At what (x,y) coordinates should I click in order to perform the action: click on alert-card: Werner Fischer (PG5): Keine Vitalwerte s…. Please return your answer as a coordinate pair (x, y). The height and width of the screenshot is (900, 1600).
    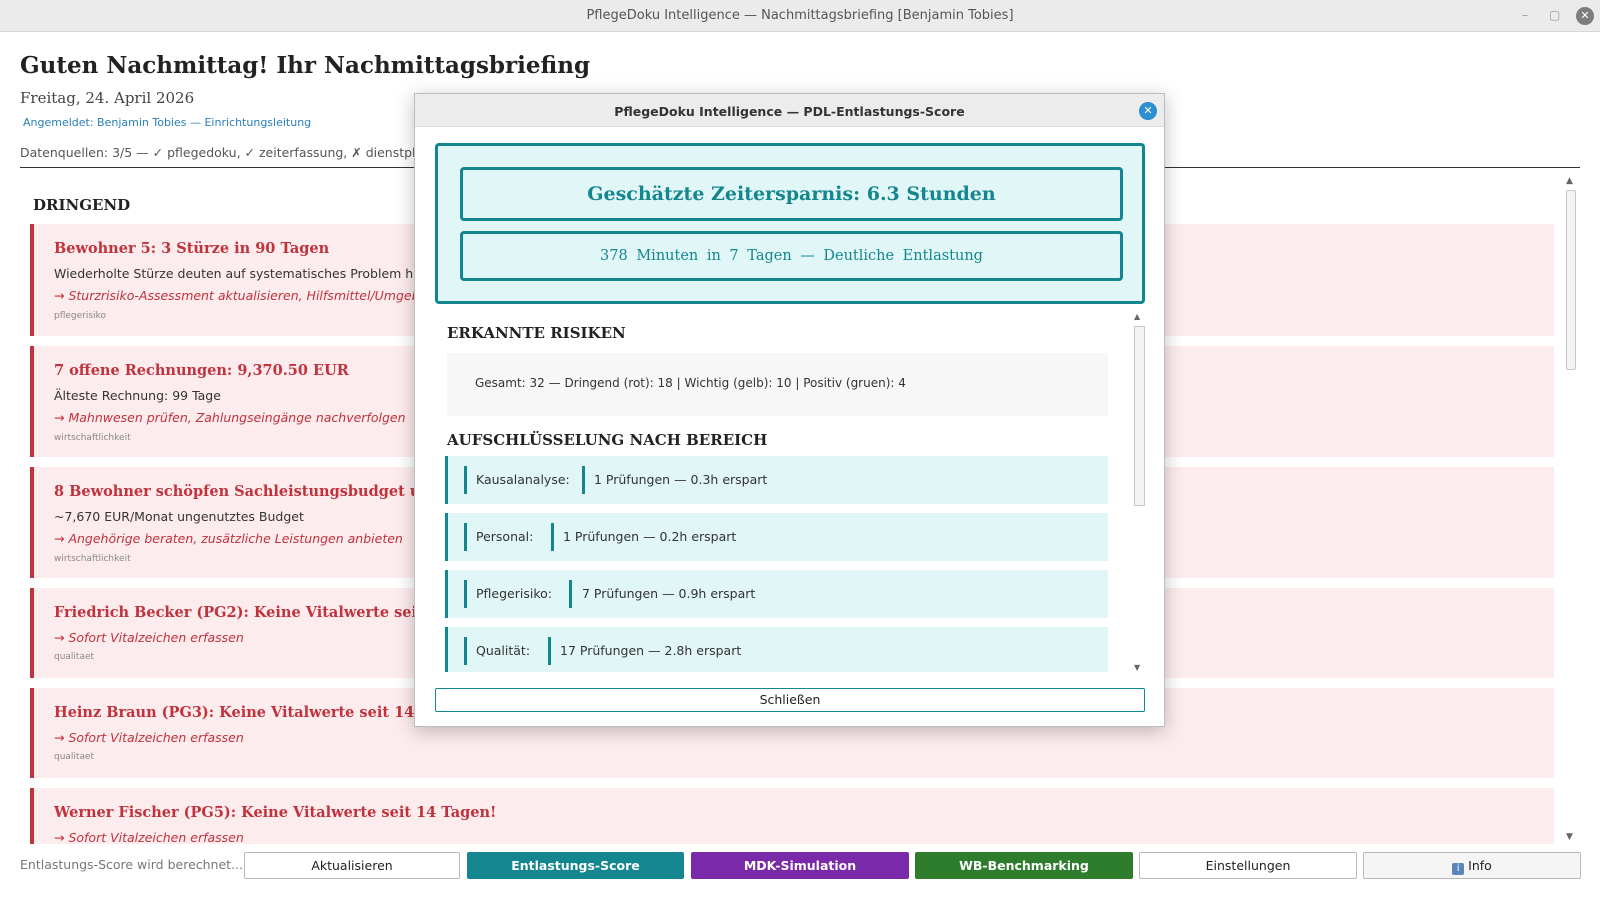
    Looking at the image, I should click on (792, 816).